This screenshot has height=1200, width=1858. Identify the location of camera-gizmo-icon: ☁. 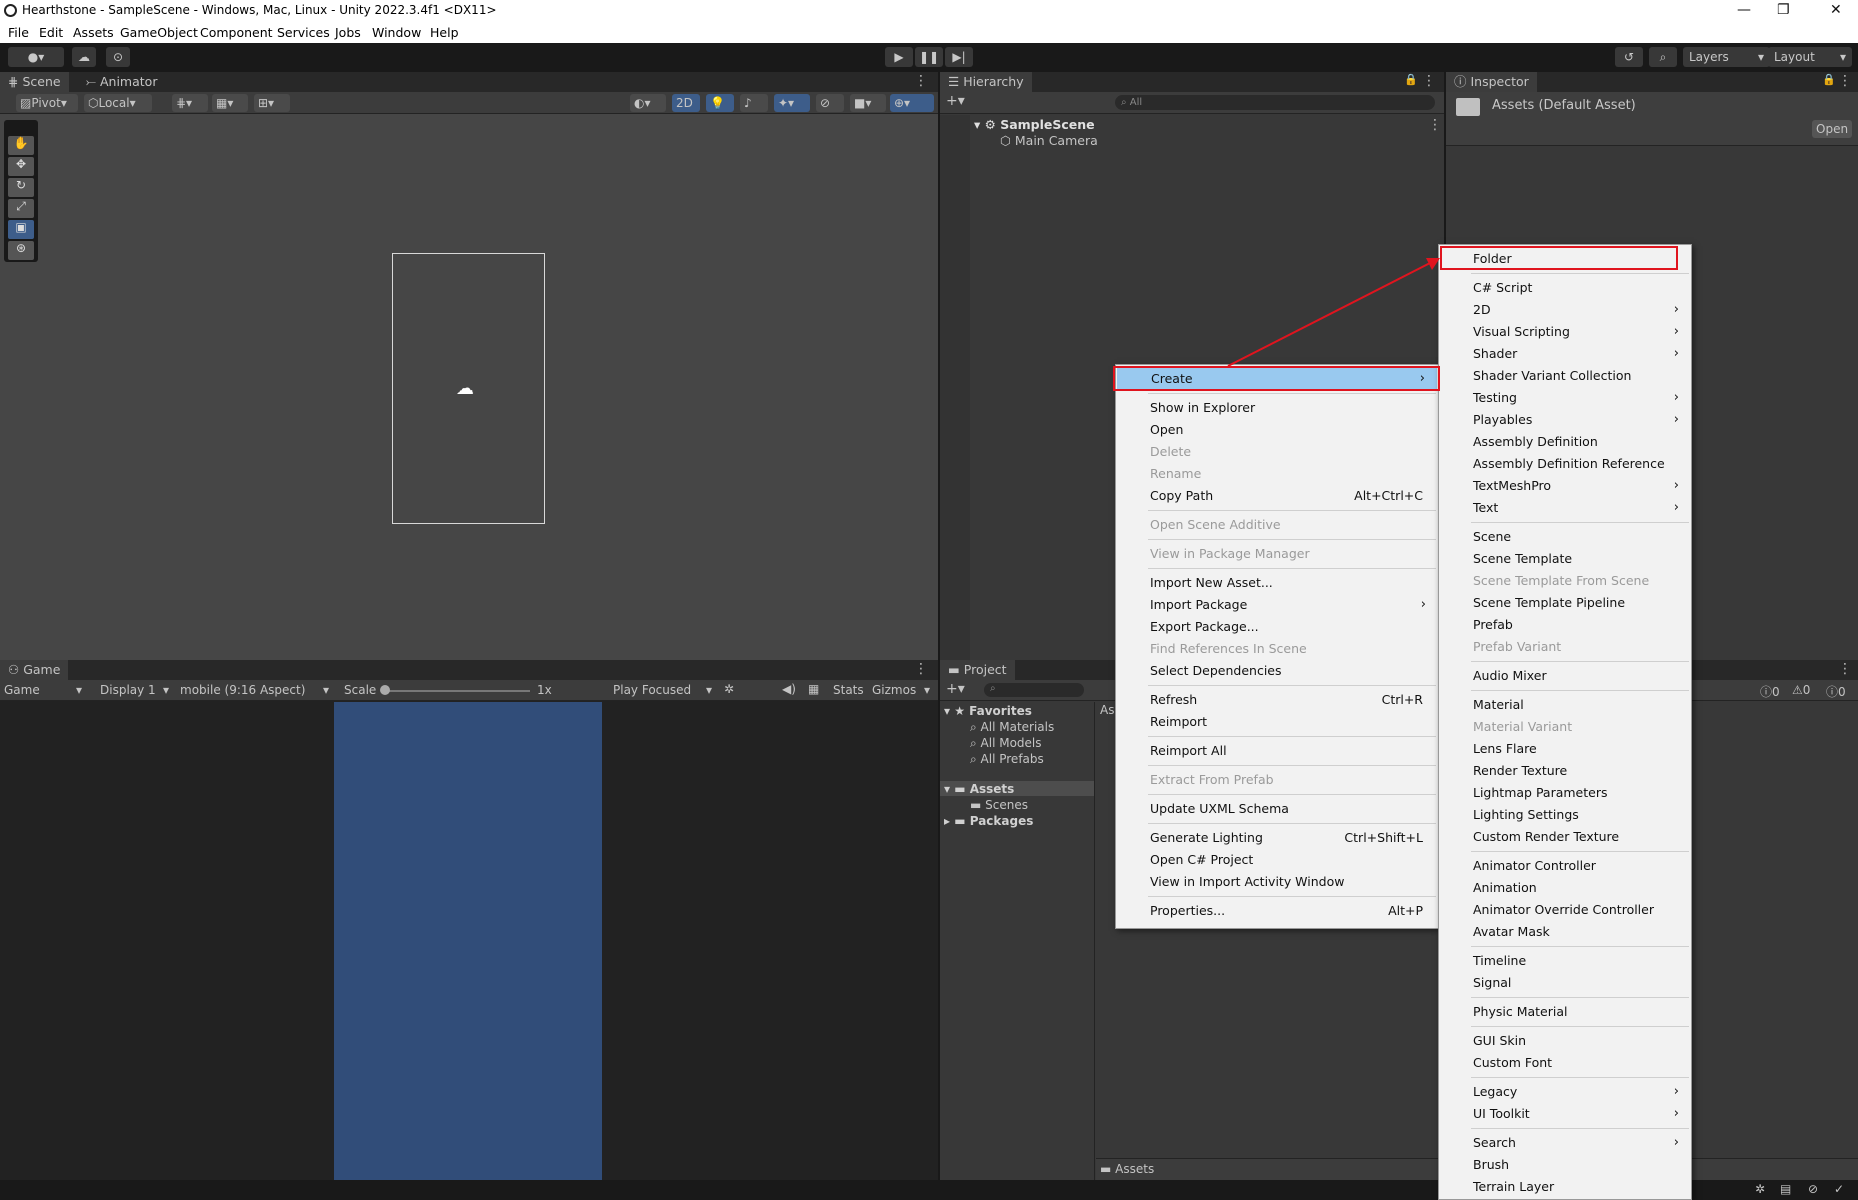
(465, 388).